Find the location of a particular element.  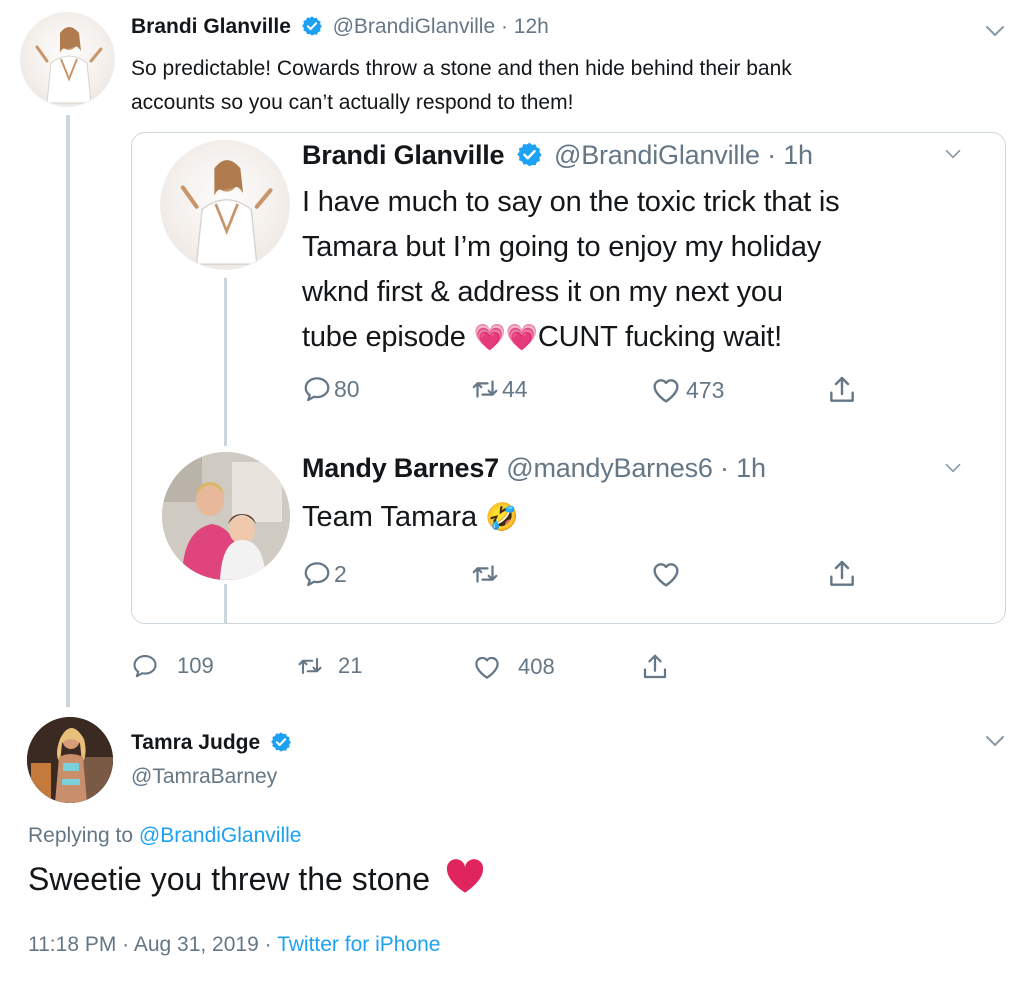

reply-count: 109 is located at coordinates (195, 665).